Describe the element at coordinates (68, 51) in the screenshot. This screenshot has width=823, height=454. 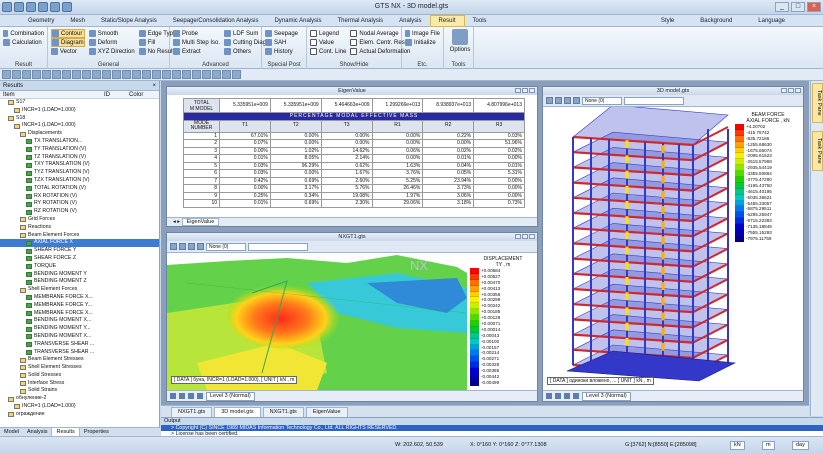
I see `vector-button: Vector` at that location.